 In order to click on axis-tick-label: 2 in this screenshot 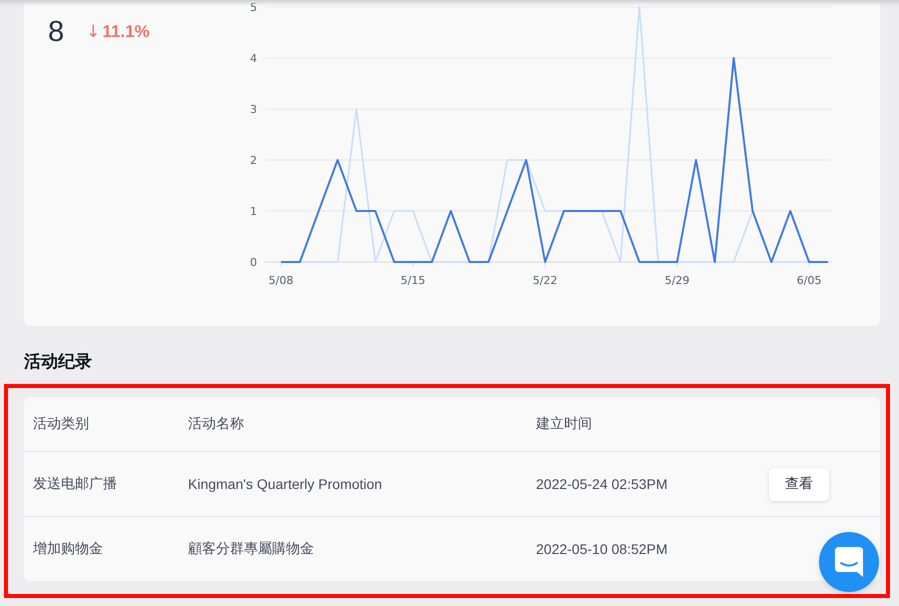, I will do `click(253, 160)`.